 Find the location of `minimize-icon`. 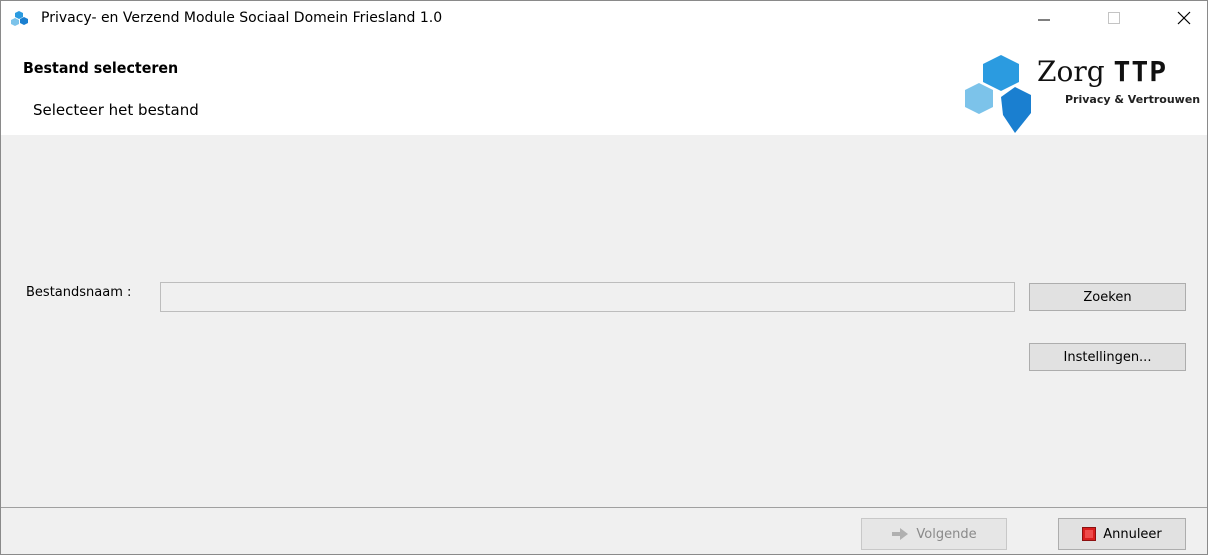

minimize-icon is located at coordinates (1044, 20).